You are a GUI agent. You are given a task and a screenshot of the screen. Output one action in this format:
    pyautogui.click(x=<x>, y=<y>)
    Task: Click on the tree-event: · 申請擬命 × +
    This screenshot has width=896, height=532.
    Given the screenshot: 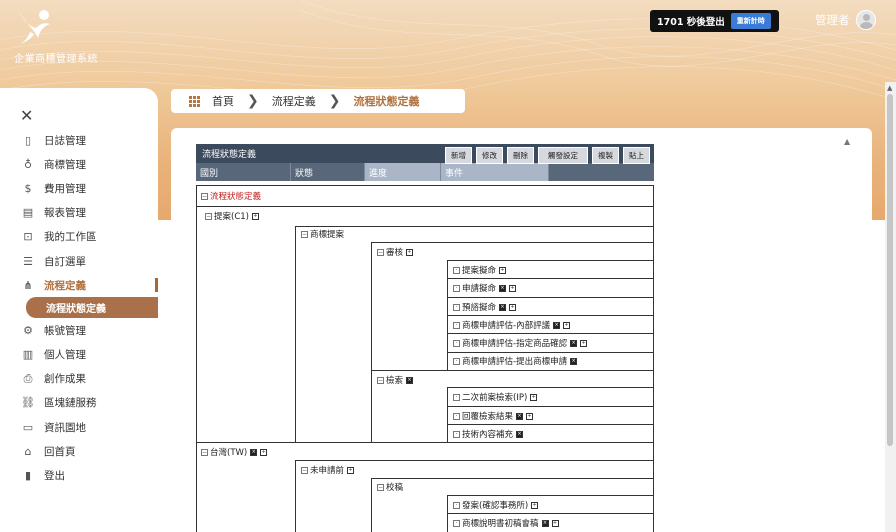 What is the action you would take?
    pyautogui.click(x=485, y=288)
    